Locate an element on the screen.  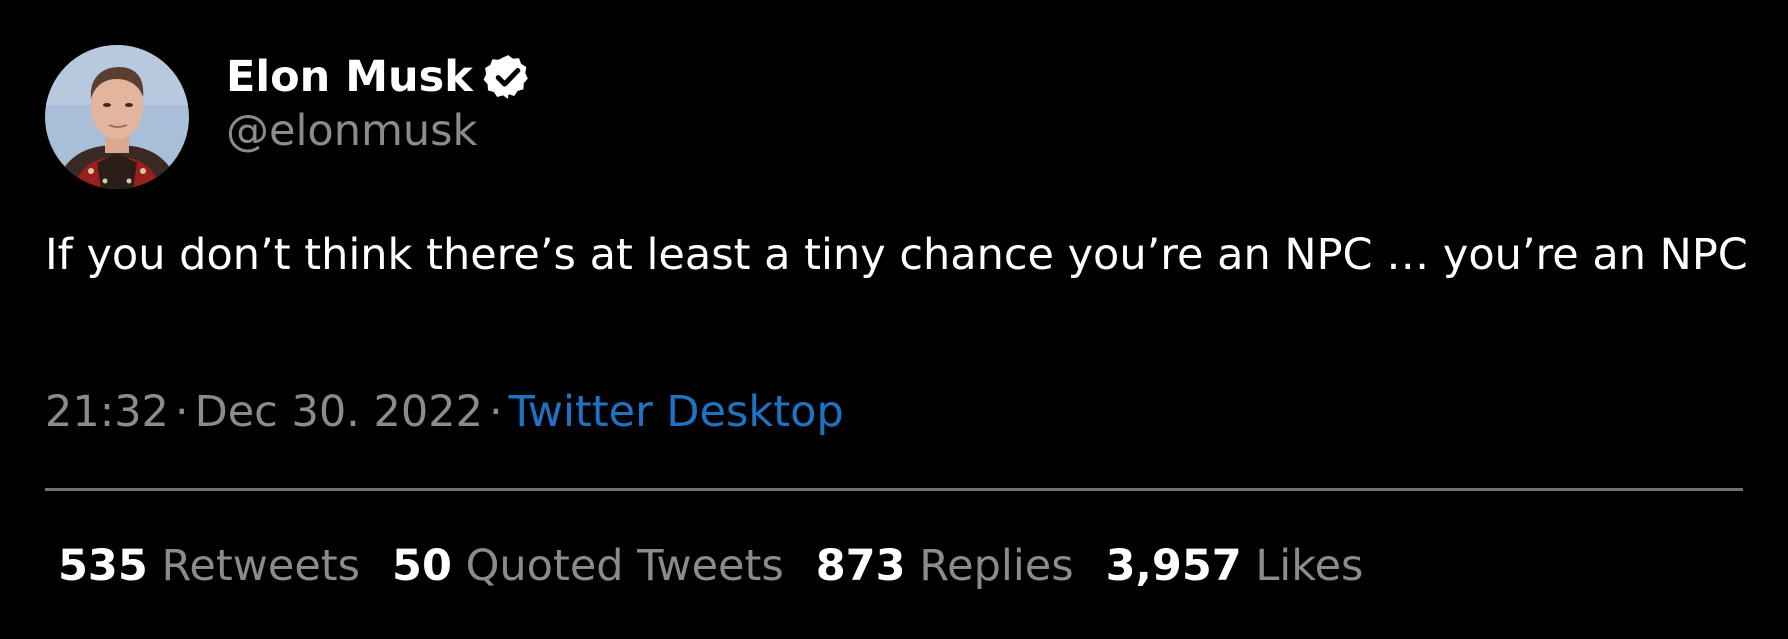
profile-photo is located at coordinates (117, 117).